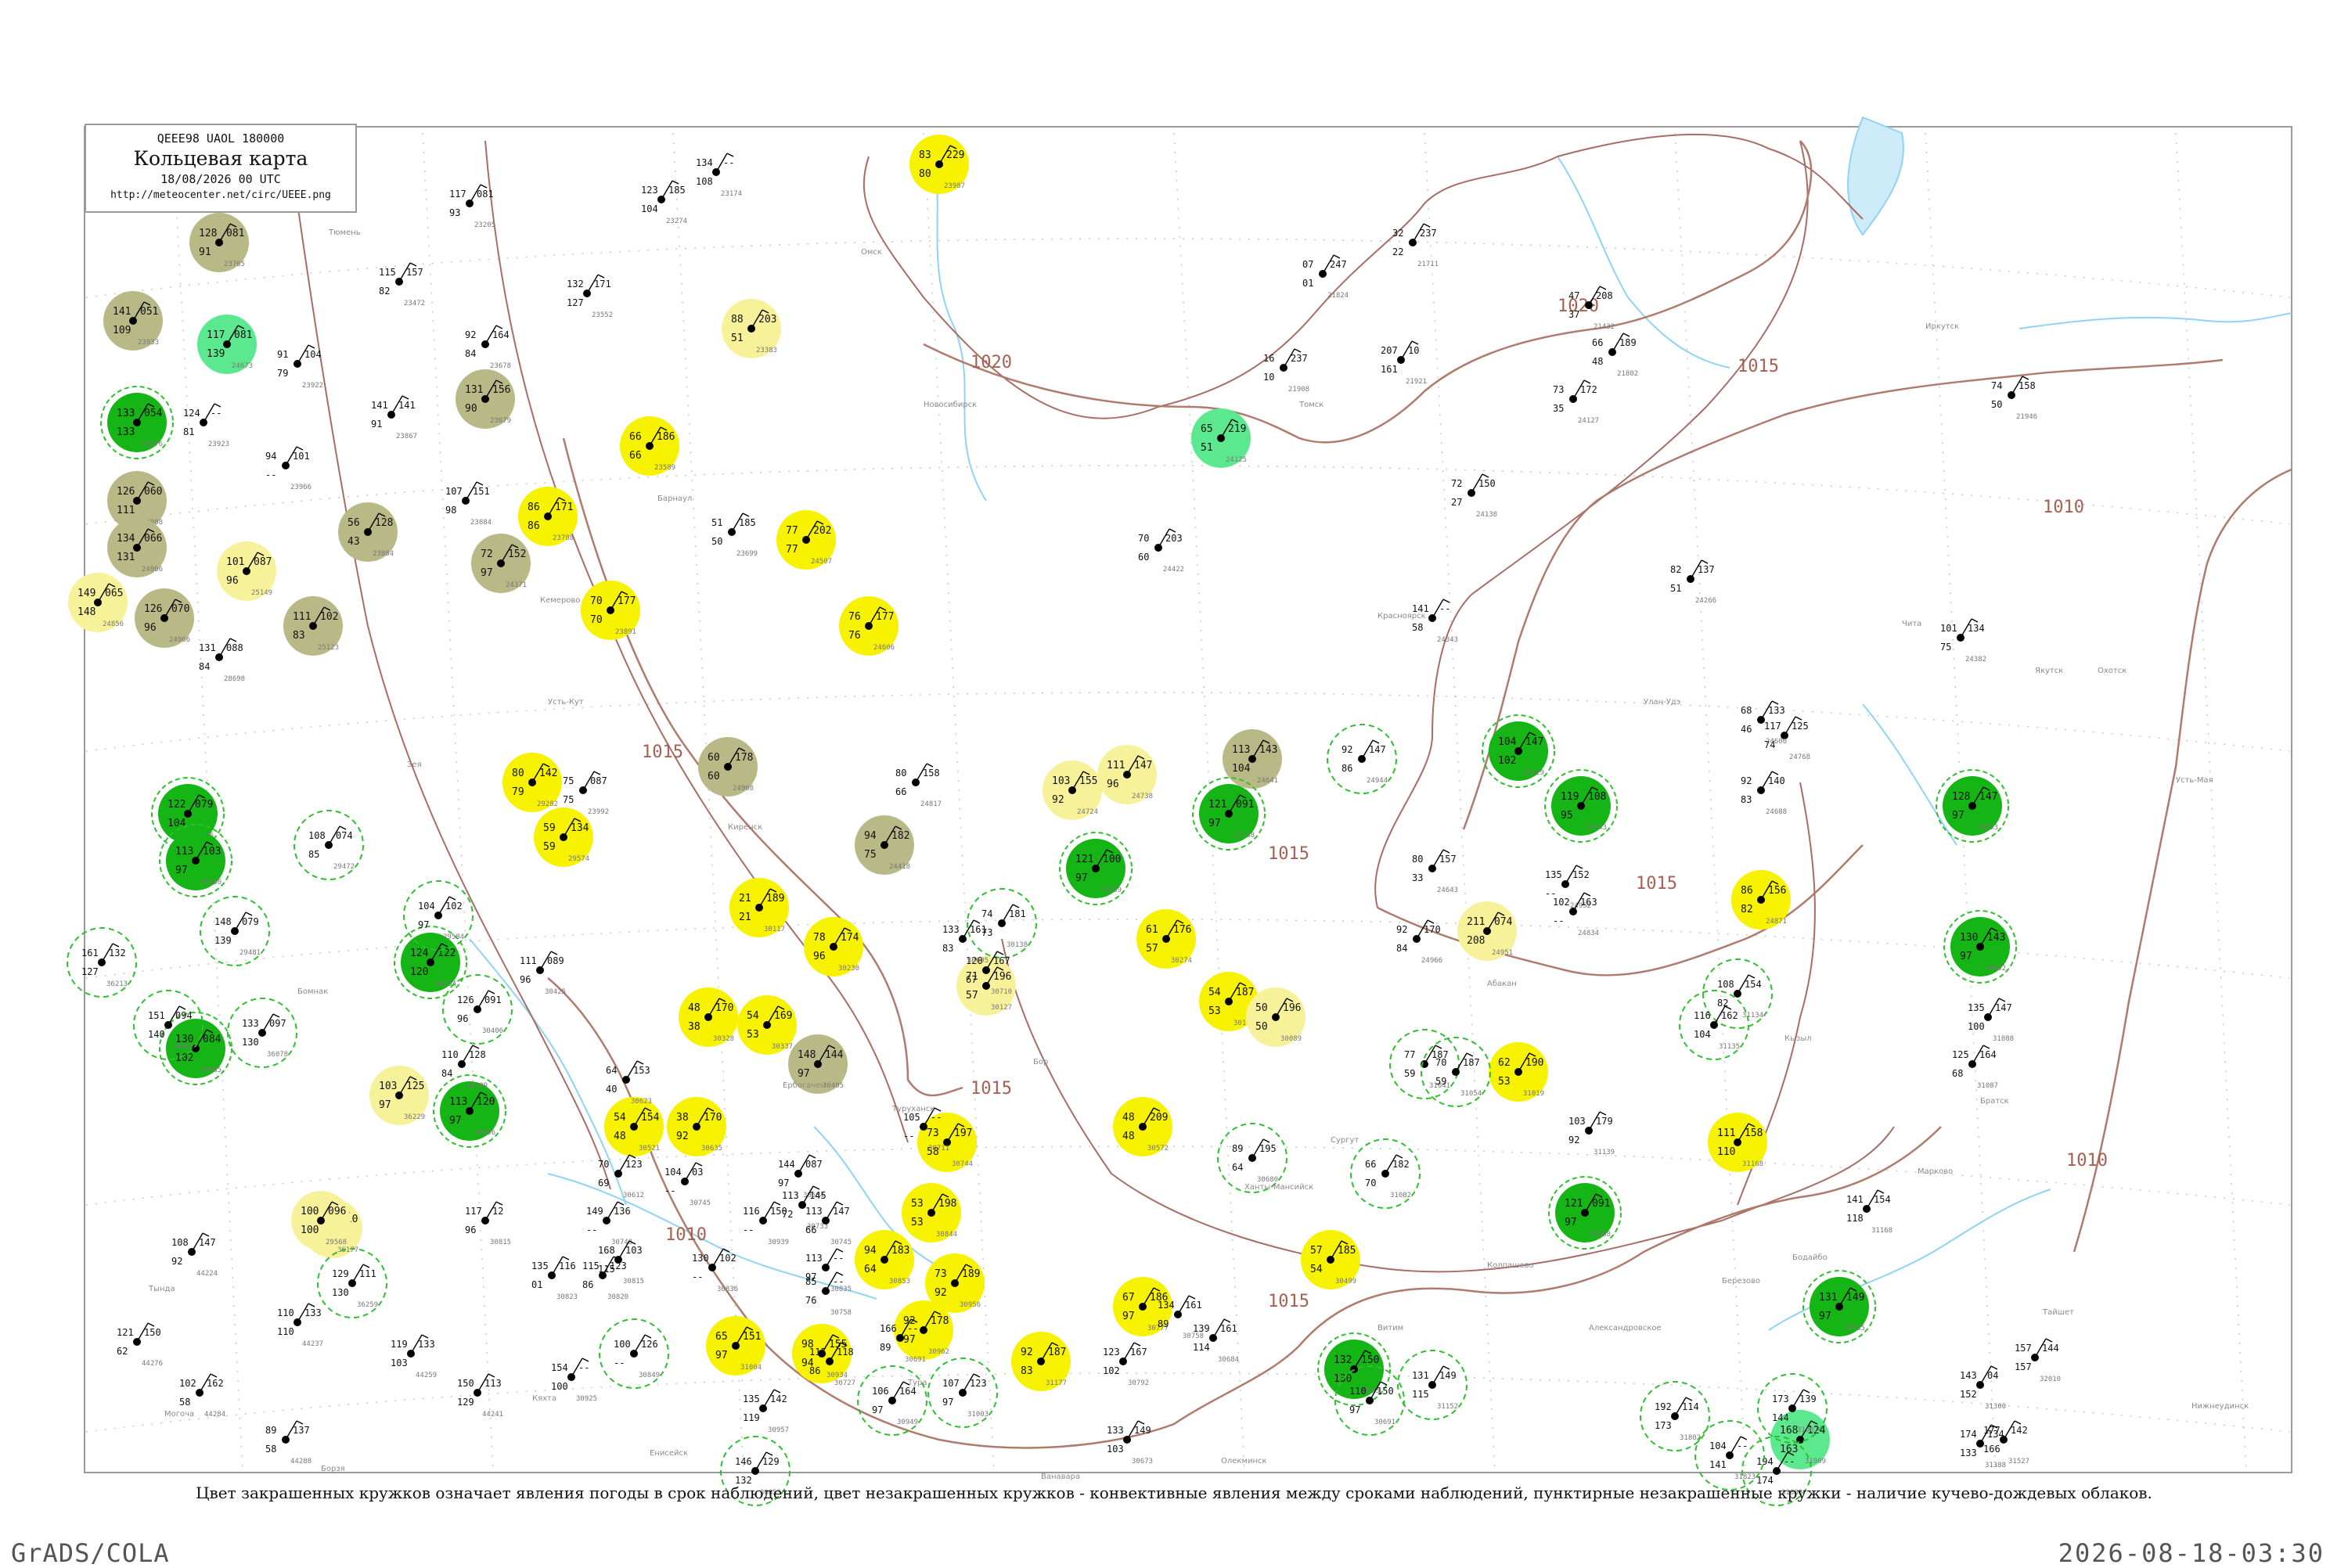 This screenshot has width=2348, height=1568. I want to click on station-plain: 103 179 92 31139, so click(1591, 1134).